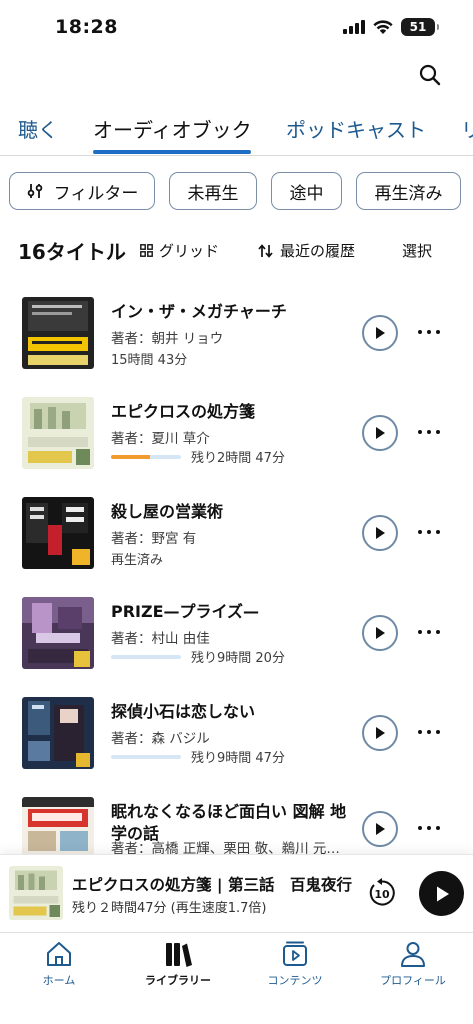 The width and height of the screenshot is (473, 1024). What do you see at coordinates (306, 191) in the screenshot?
I see `chip-in-progress: 途中` at bounding box center [306, 191].